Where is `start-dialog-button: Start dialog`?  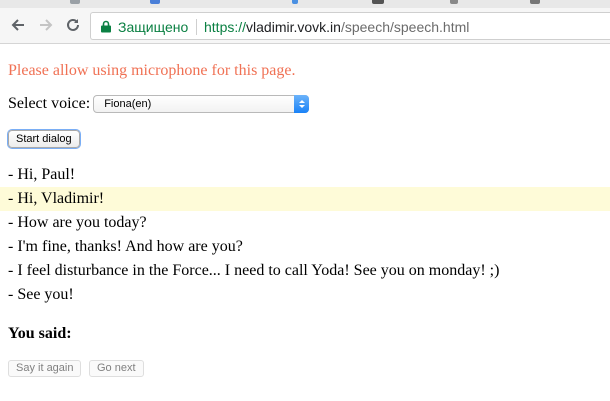 start-dialog-button: Start dialog is located at coordinates (44, 139).